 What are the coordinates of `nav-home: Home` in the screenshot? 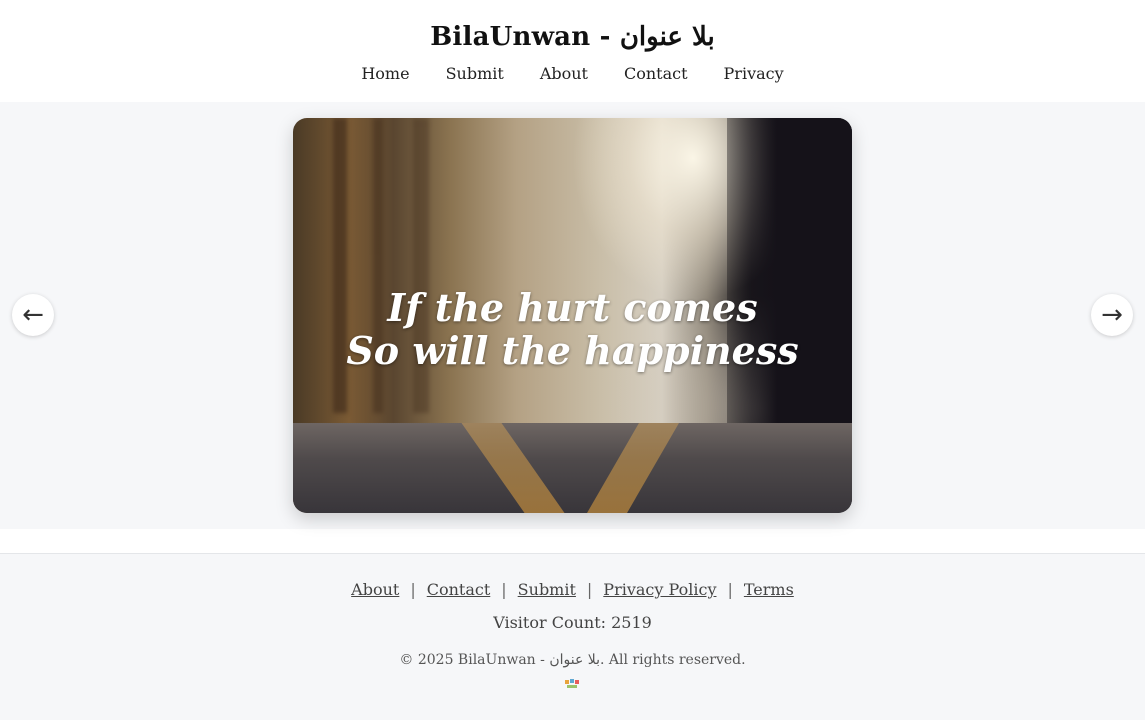 It's located at (385, 73).